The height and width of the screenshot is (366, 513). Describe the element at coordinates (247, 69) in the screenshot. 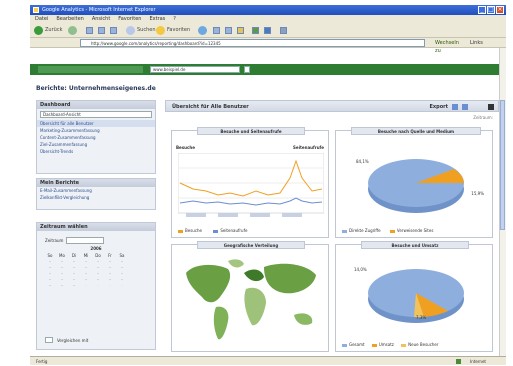

I see `select-arrow-icon` at that location.